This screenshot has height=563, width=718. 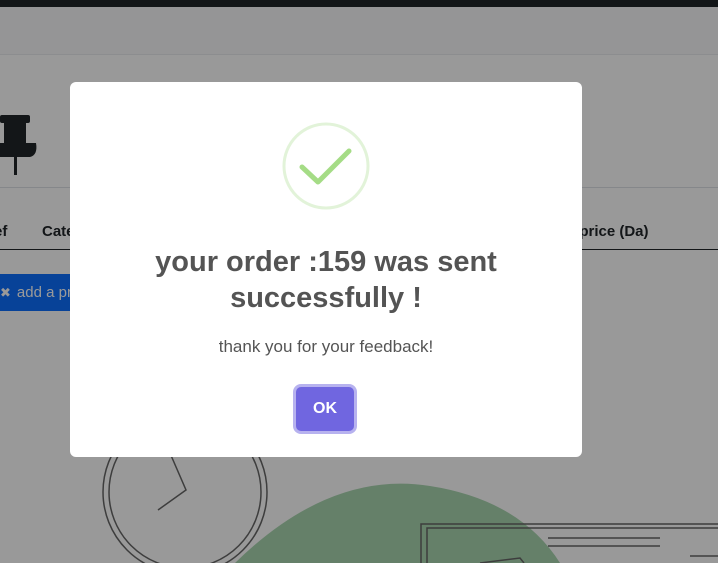 What do you see at coordinates (326, 346) in the screenshot?
I see `dialog-message: thank you for your feedback!` at bounding box center [326, 346].